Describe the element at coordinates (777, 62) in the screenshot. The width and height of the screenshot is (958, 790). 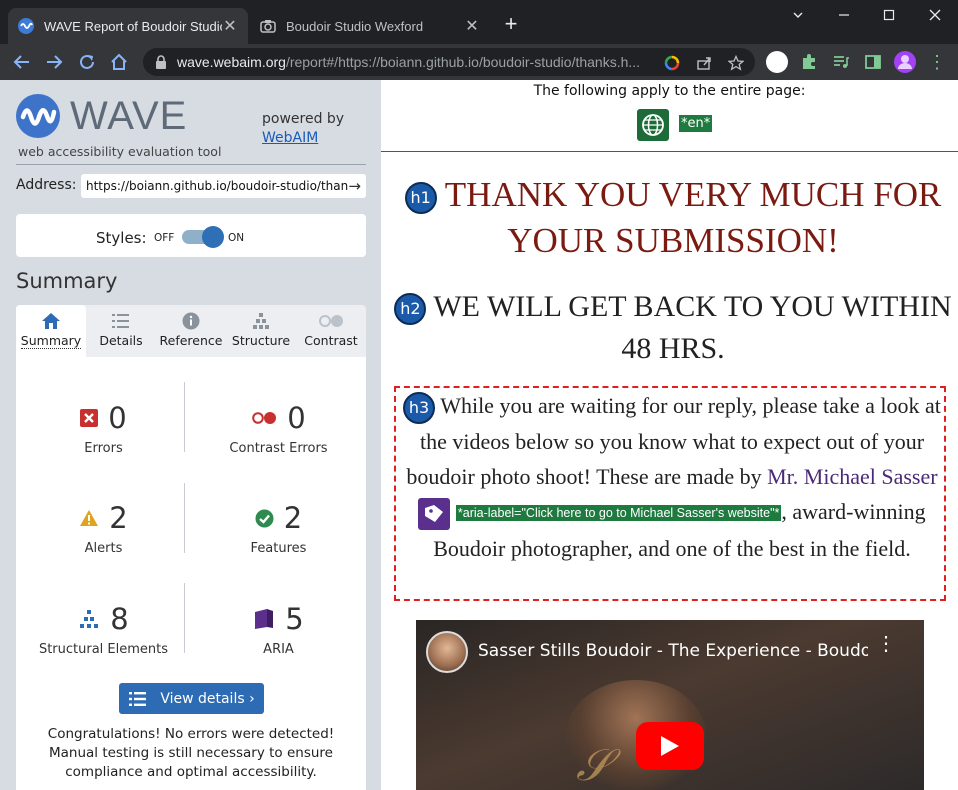
I see `profile-white-circle-icon` at that location.